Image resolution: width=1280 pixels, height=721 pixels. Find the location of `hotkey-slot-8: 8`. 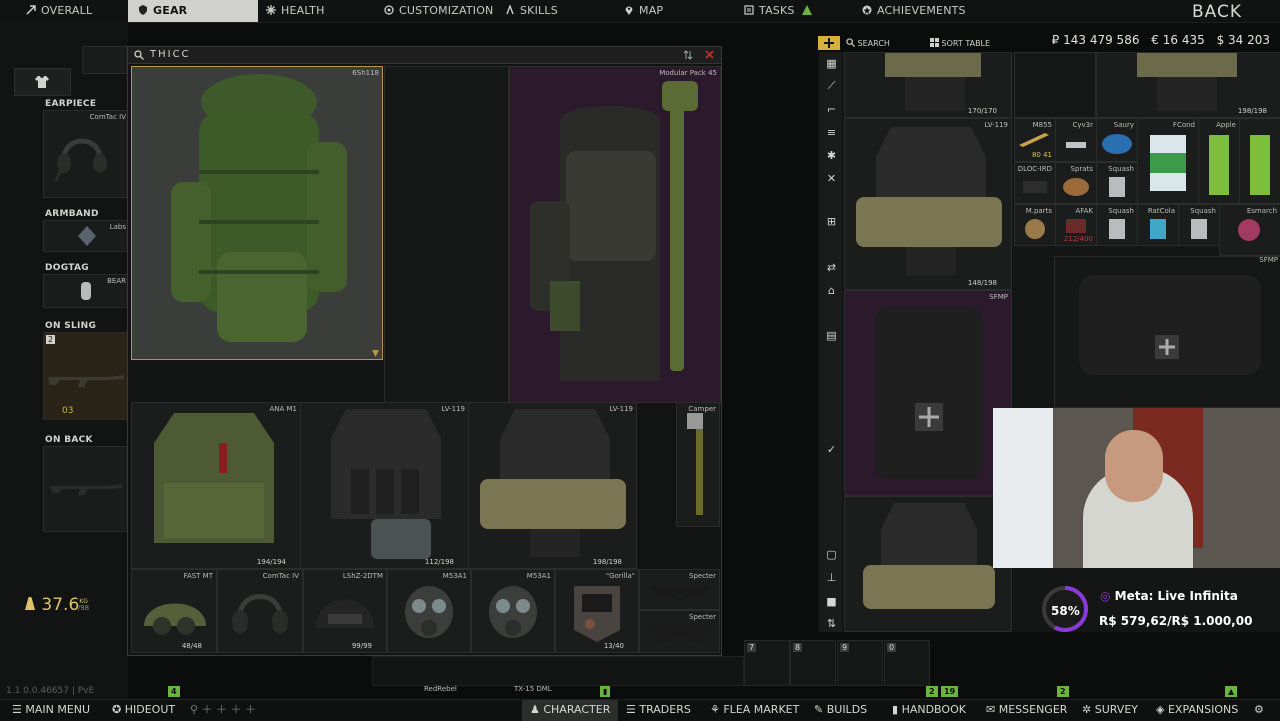

hotkey-slot-8: 8 is located at coordinates (813, 663).